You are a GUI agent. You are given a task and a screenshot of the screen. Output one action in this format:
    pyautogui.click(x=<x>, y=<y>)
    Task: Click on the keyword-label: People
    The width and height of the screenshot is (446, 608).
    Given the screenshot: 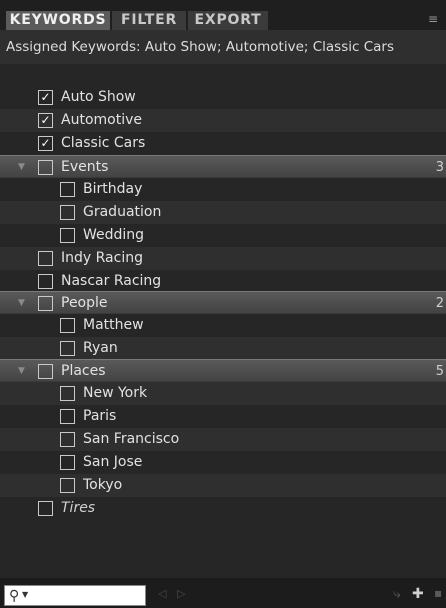 What is the action you would take?
    pyautogui.click(x=84, y=303)
    